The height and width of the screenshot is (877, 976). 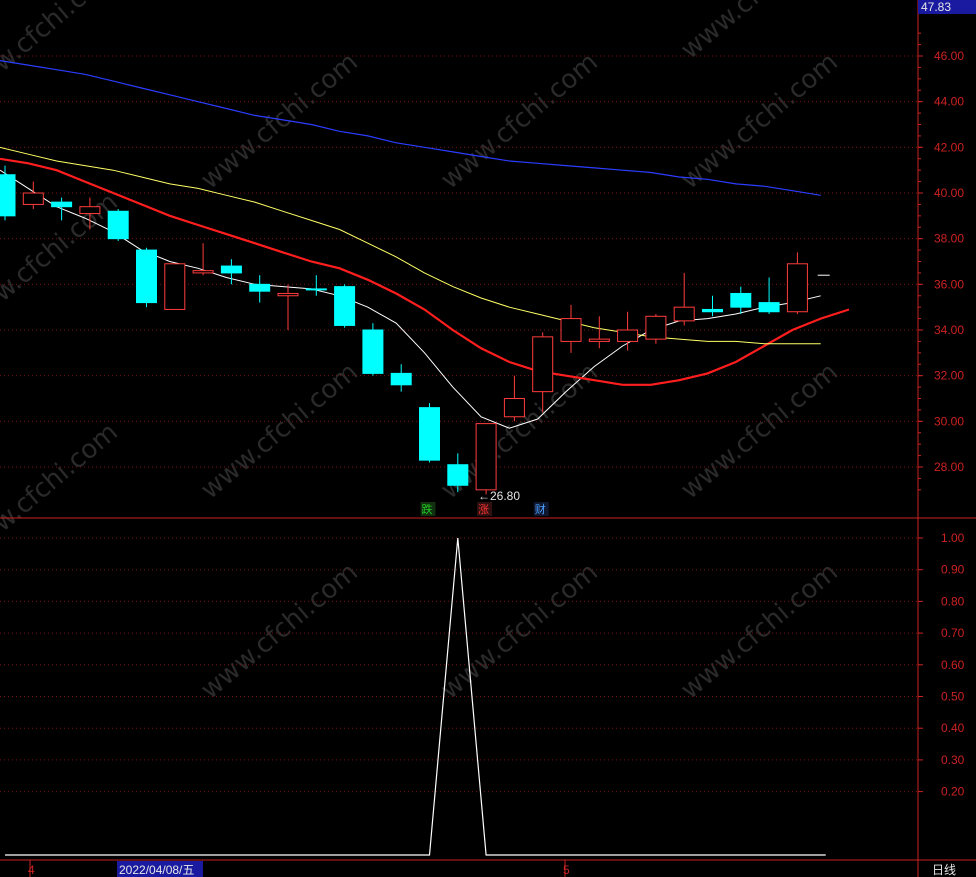 I want to click on signal-badge: 跌, so click(x=428, y=509).